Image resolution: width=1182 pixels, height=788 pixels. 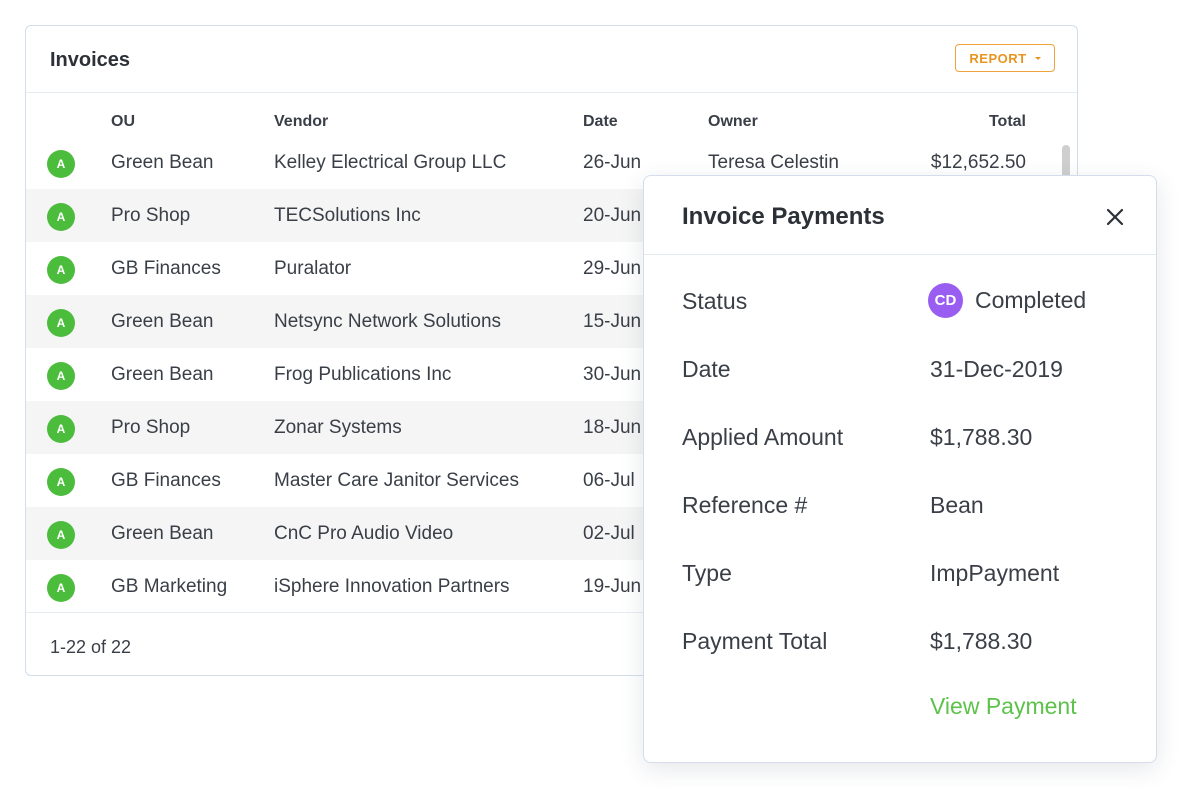 I want to click on field-payment-total: Payment Total $1,788.30, so click(x=900, y=640).